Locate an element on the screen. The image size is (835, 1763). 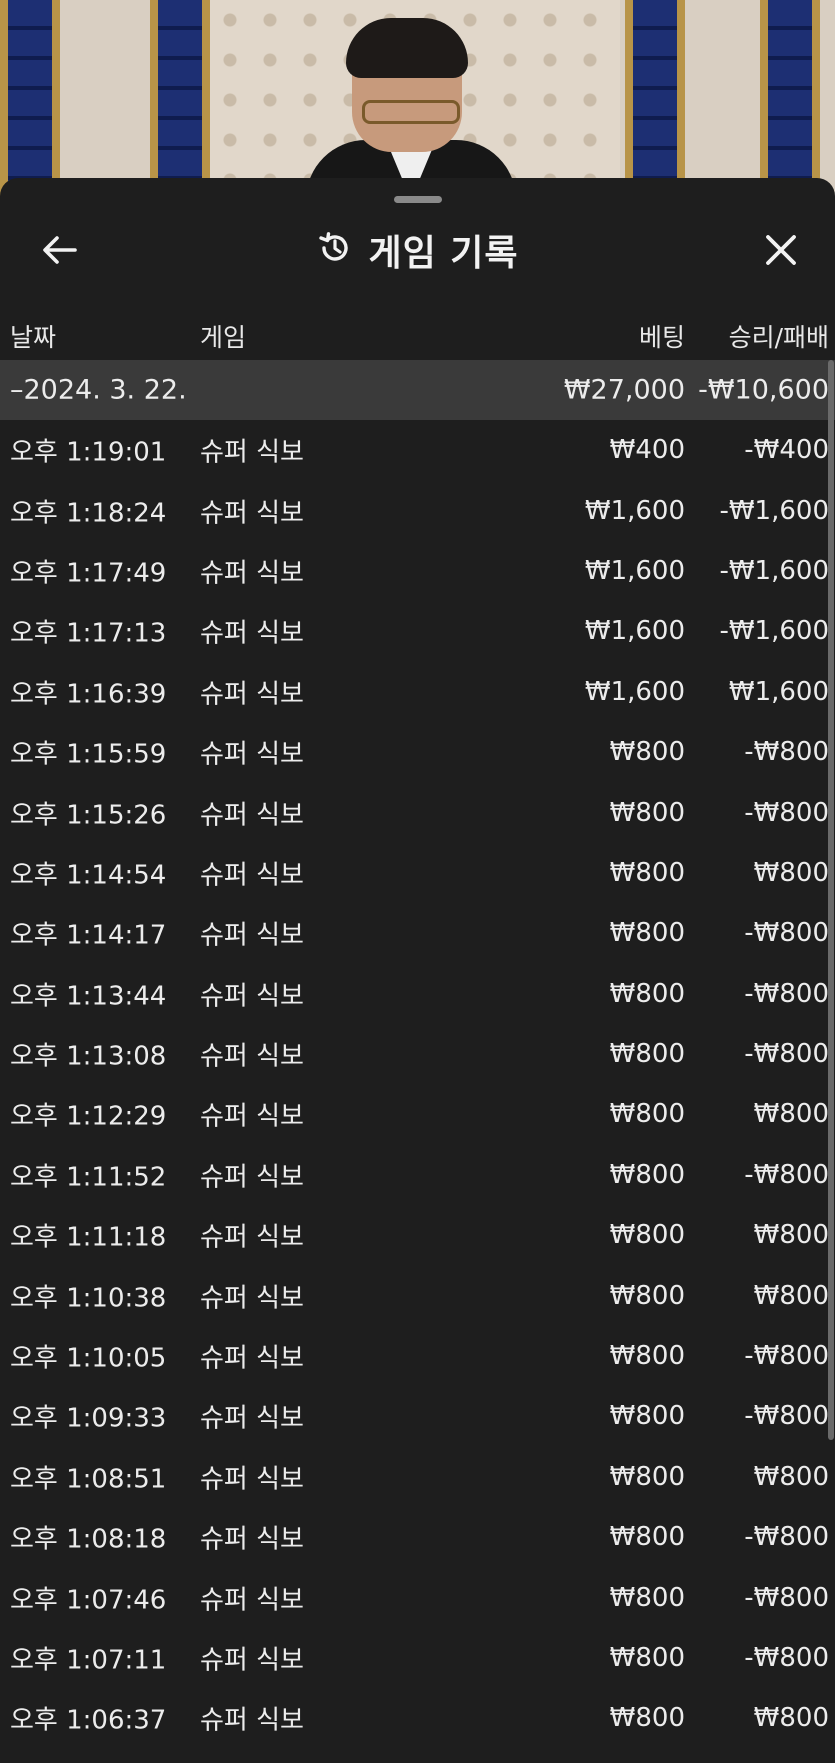
dealer-figure is located at coordinates (411, 109).